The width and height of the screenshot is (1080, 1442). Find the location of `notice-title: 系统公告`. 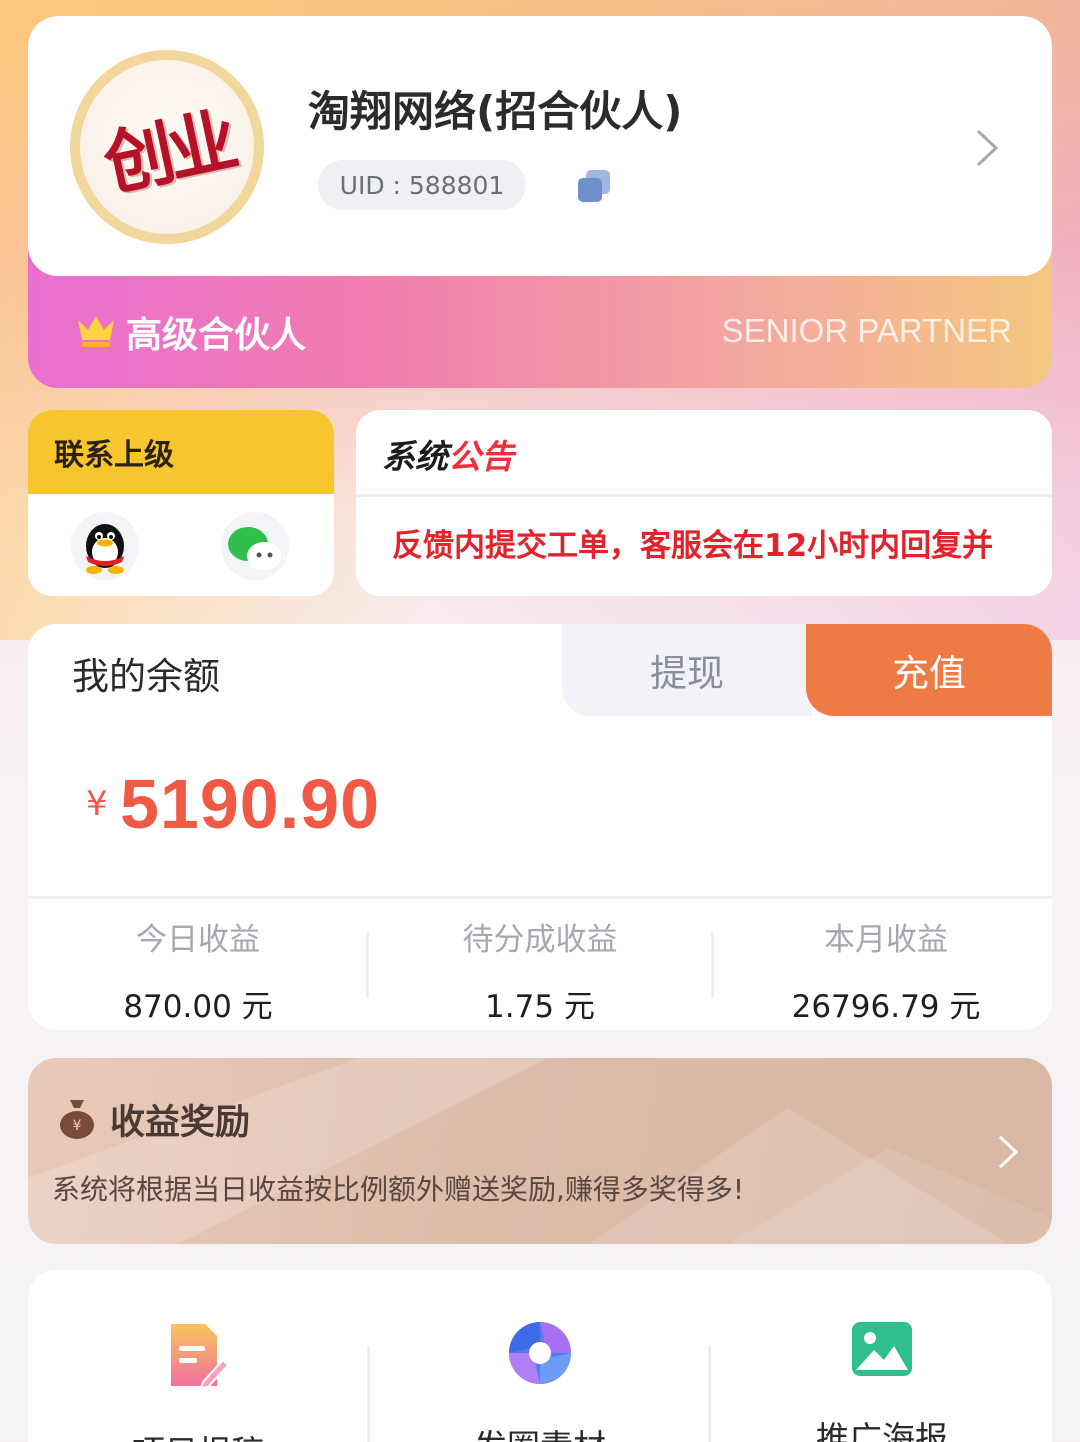

notice-title: 系统公告 is located at coordinates (448, 454).